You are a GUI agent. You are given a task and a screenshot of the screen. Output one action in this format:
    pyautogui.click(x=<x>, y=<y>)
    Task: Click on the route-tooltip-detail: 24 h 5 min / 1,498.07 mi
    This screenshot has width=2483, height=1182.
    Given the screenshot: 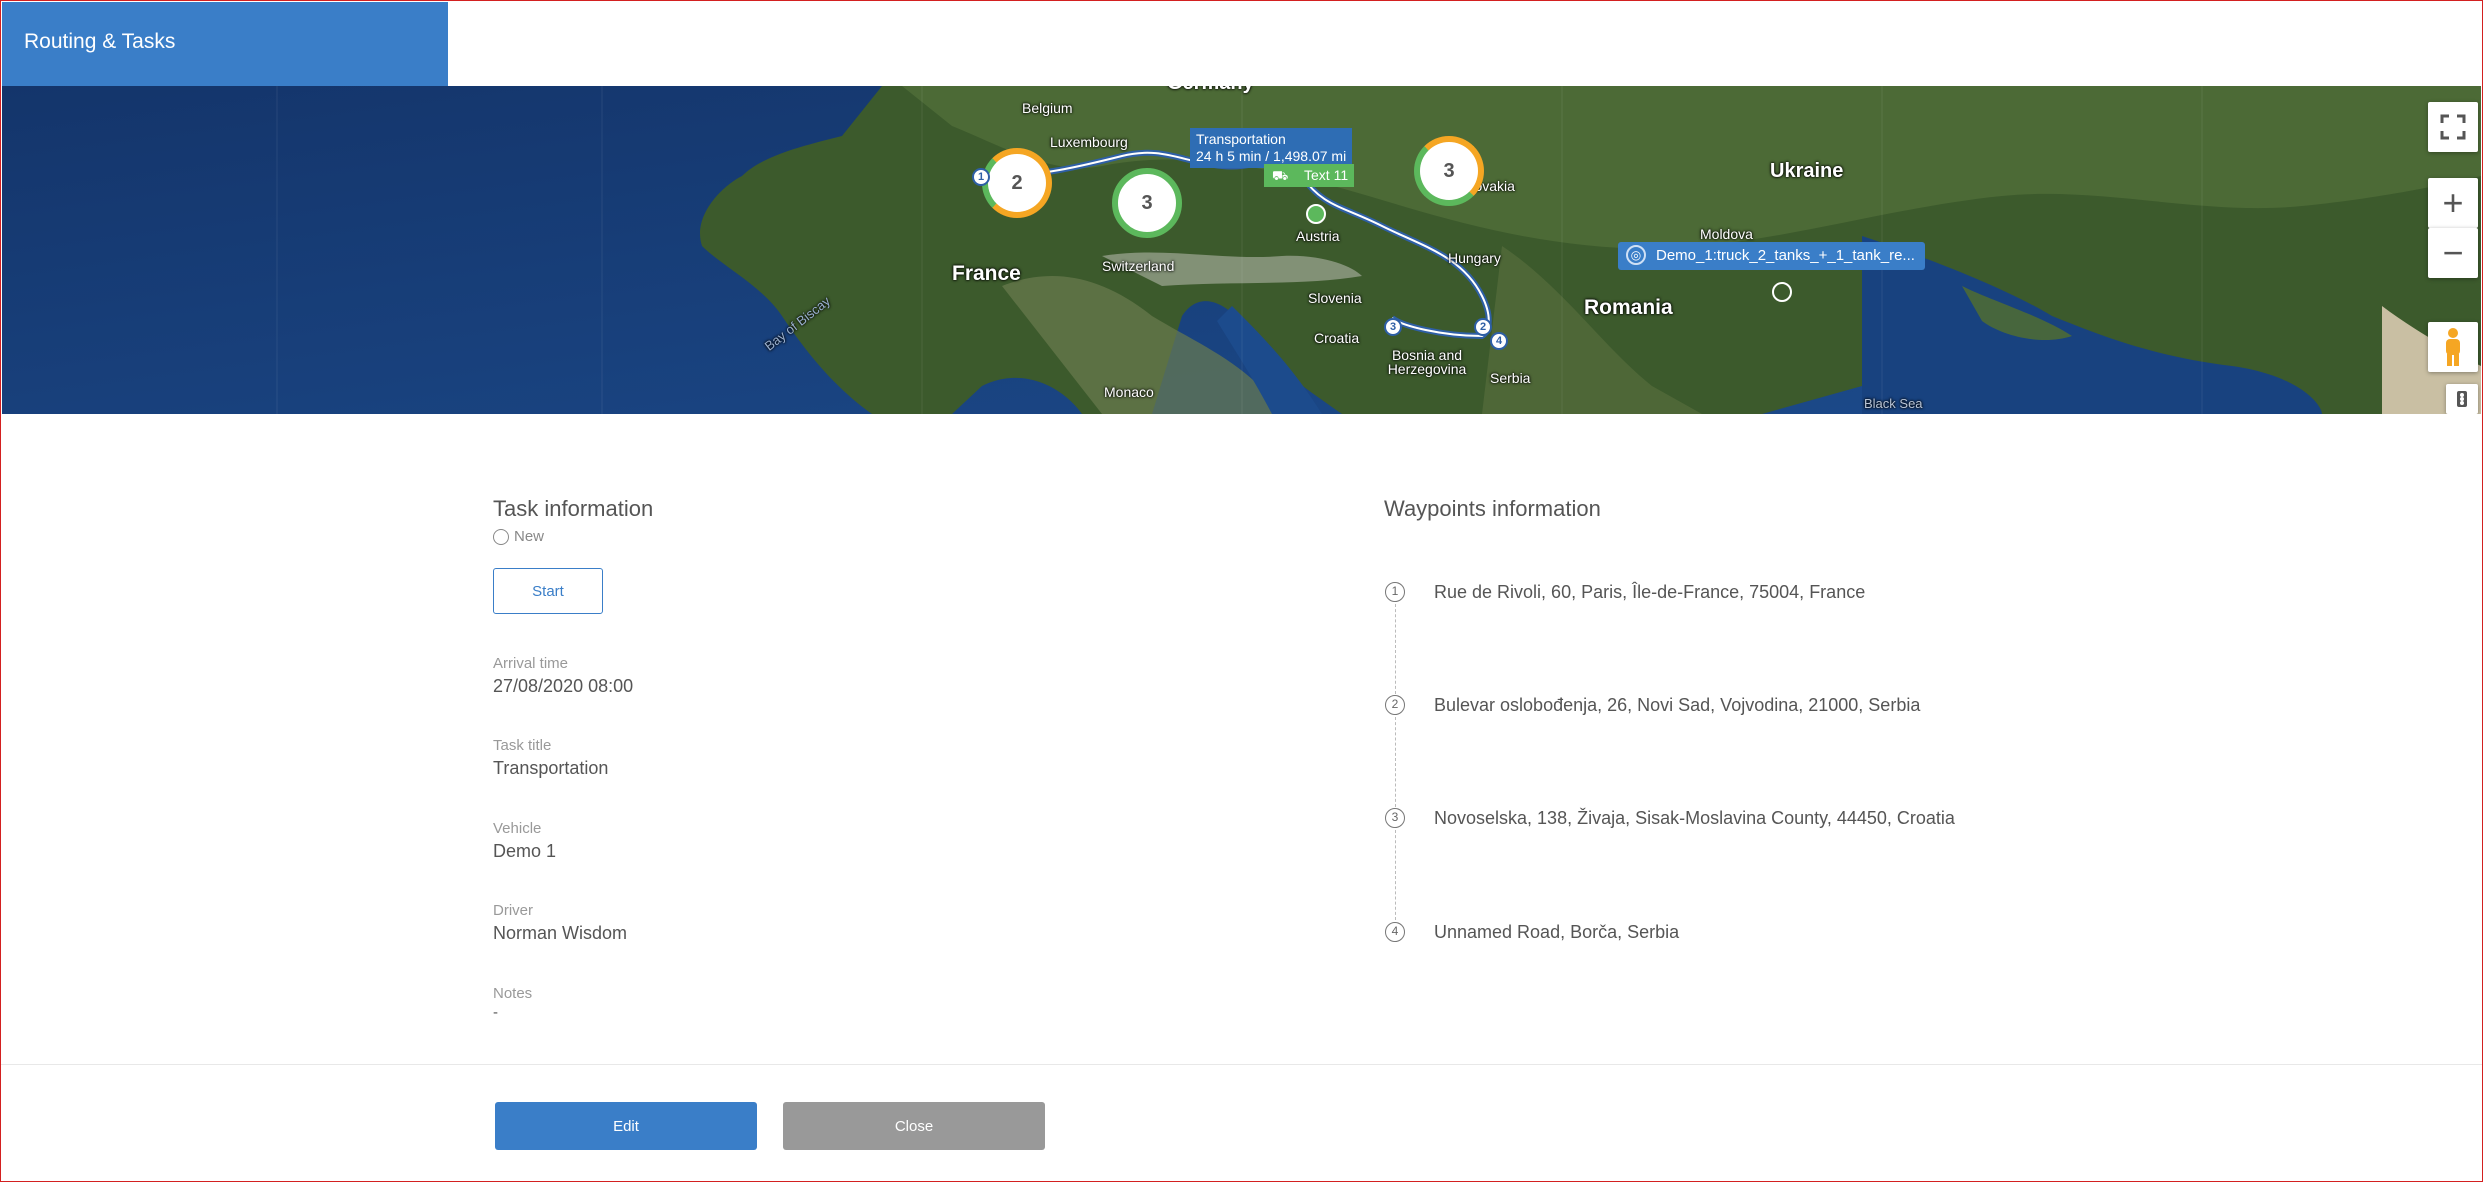 What is the action you would take?
    pyautogui.click(x=1271, y=156)
    